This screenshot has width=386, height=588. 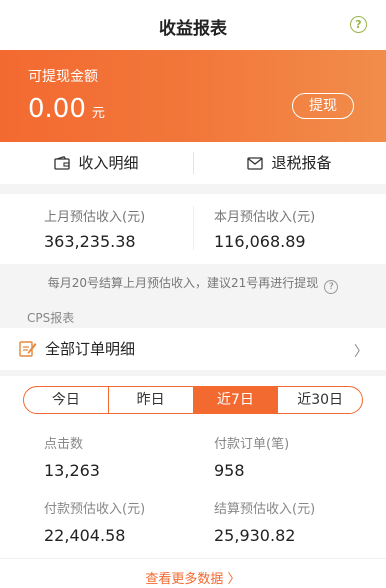 I want to click on this-month-label: 本月预估收入(元), so click(x=265, y=217).